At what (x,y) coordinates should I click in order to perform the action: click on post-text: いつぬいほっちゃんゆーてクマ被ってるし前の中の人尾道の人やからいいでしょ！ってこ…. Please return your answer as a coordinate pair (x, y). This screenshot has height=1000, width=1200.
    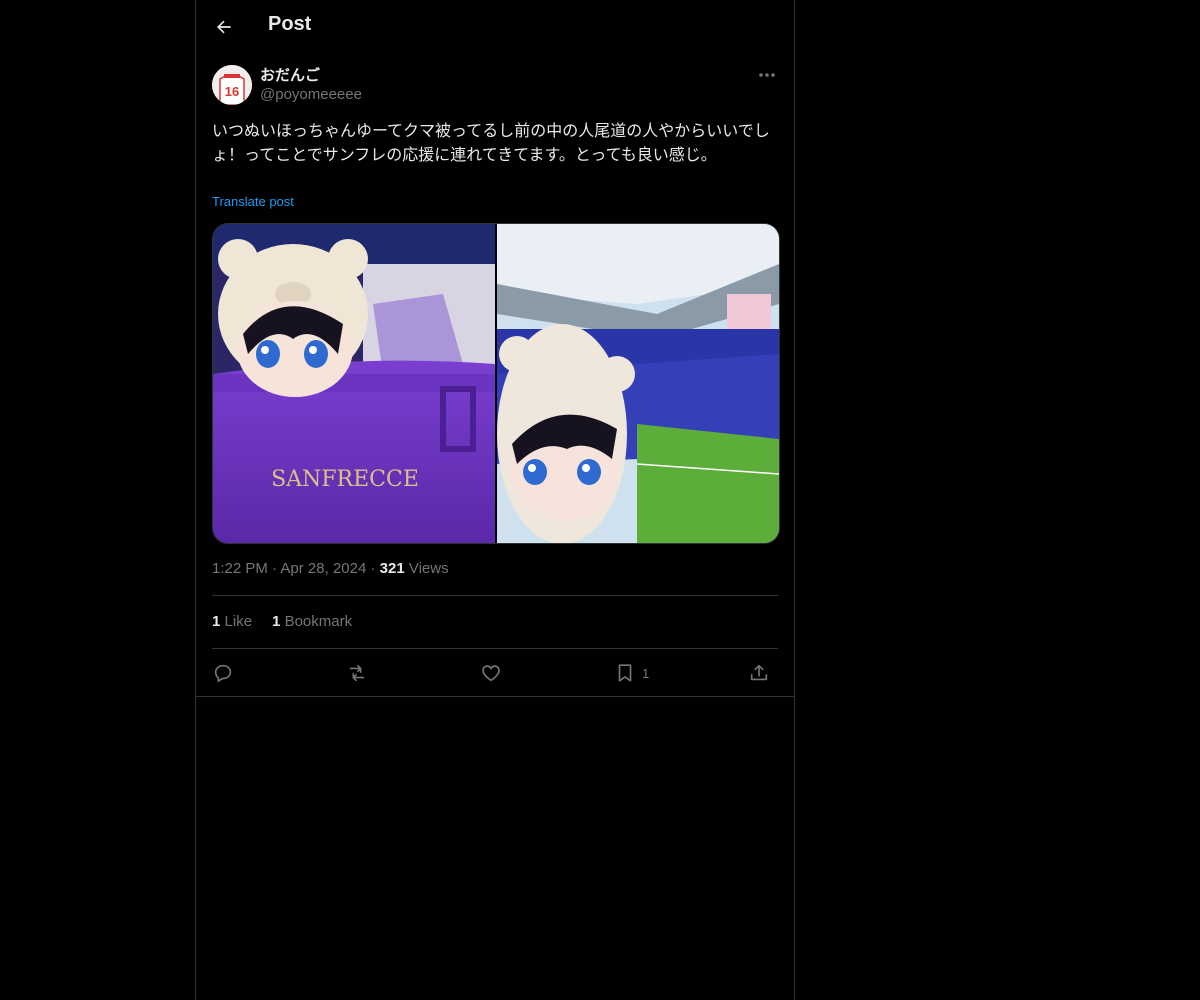
    Looking at the image, I should click on (491, 142).